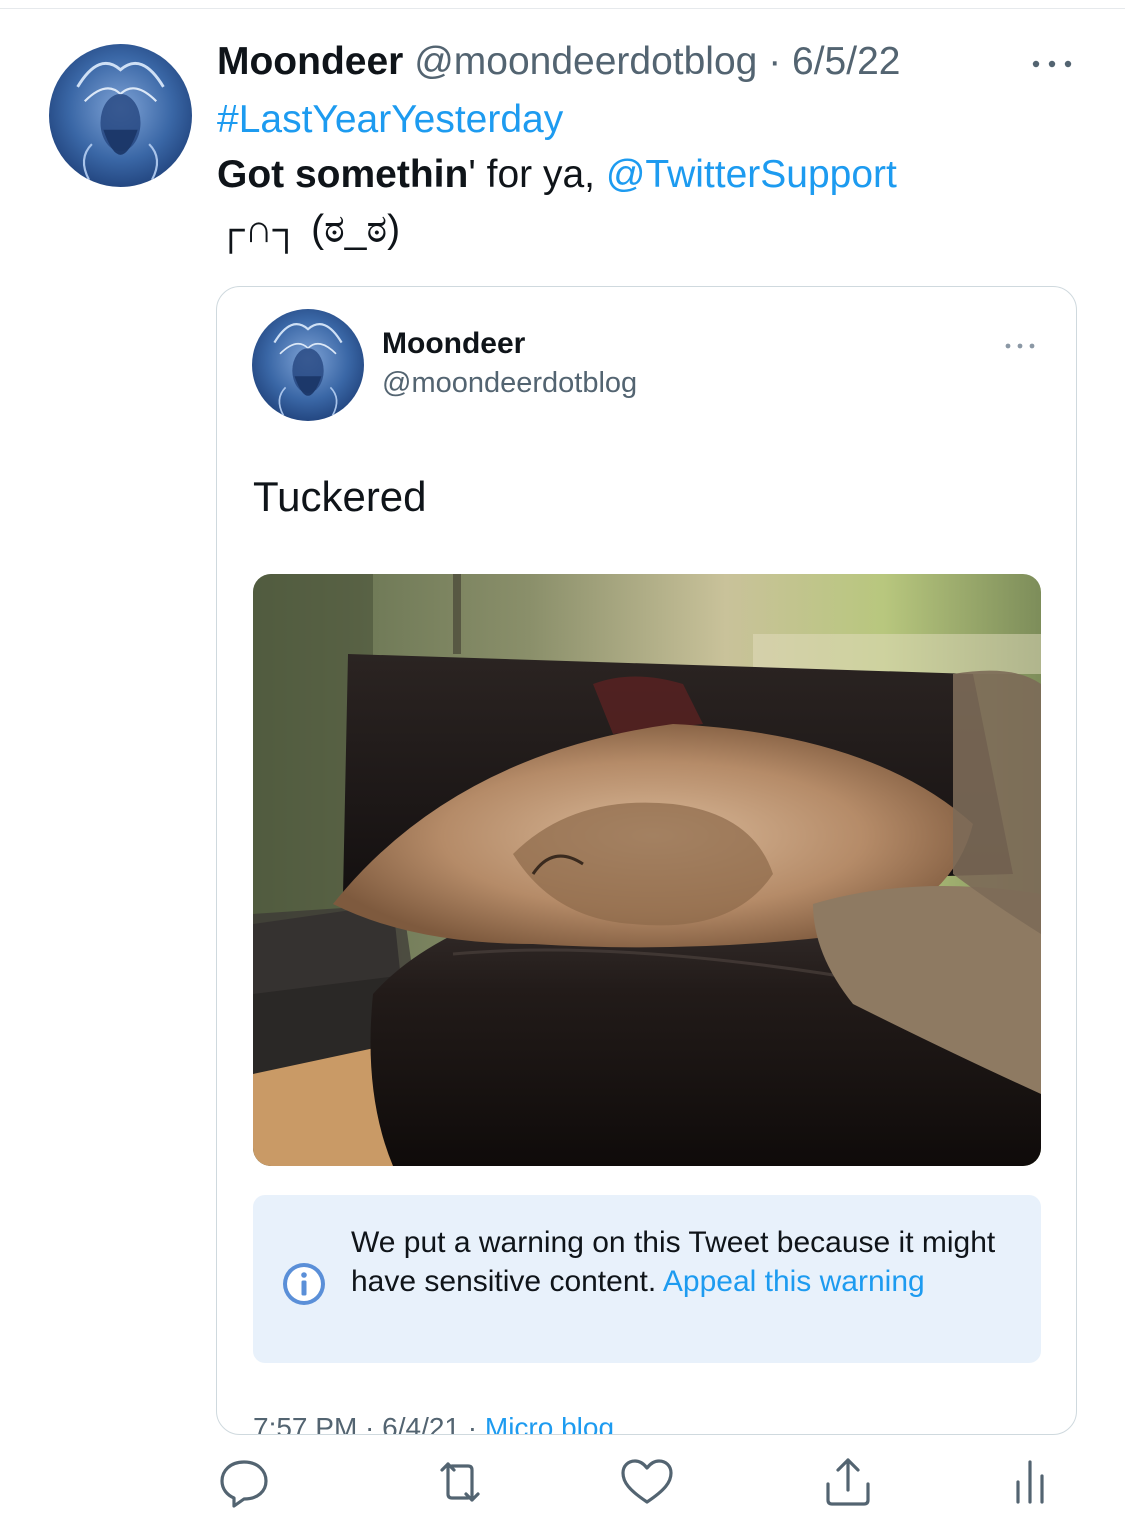 The height and width of the screenshot is (1540, 1125). What do you see at coordinates (657, 119) in the screenshot?
I see `hashtag-link: #LastYearYesterday` at bounding box center [657, 119].